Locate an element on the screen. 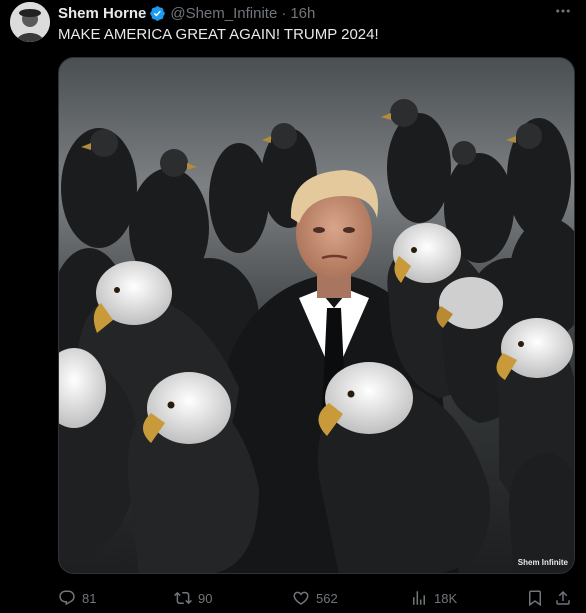 The height and width of the screenshot is (613, 586). reply-button: 81 is located at coordinates (77, 598).